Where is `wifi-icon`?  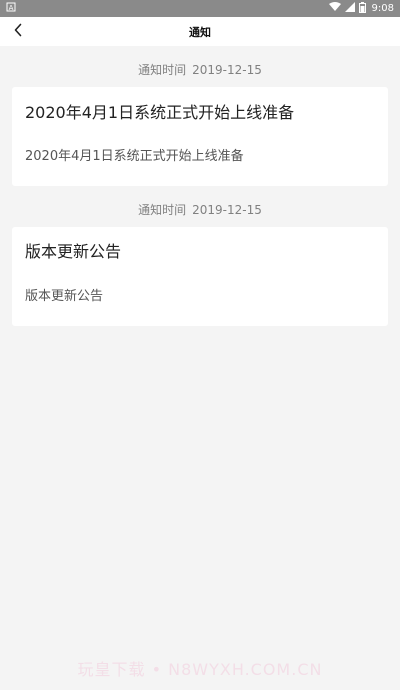
wifi-icon is located at coordinates (334, 8).